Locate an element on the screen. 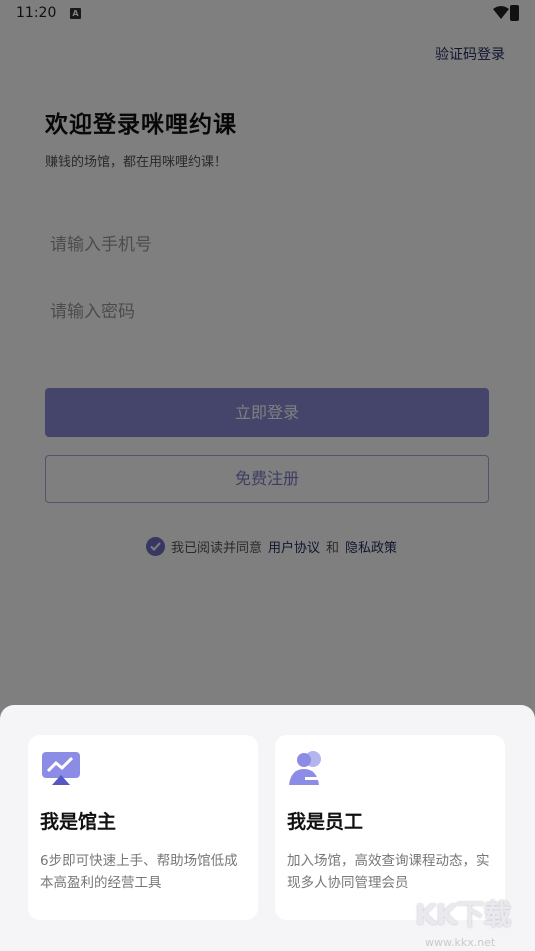  chart-monitor-icon is located at coordinates (61, 768).